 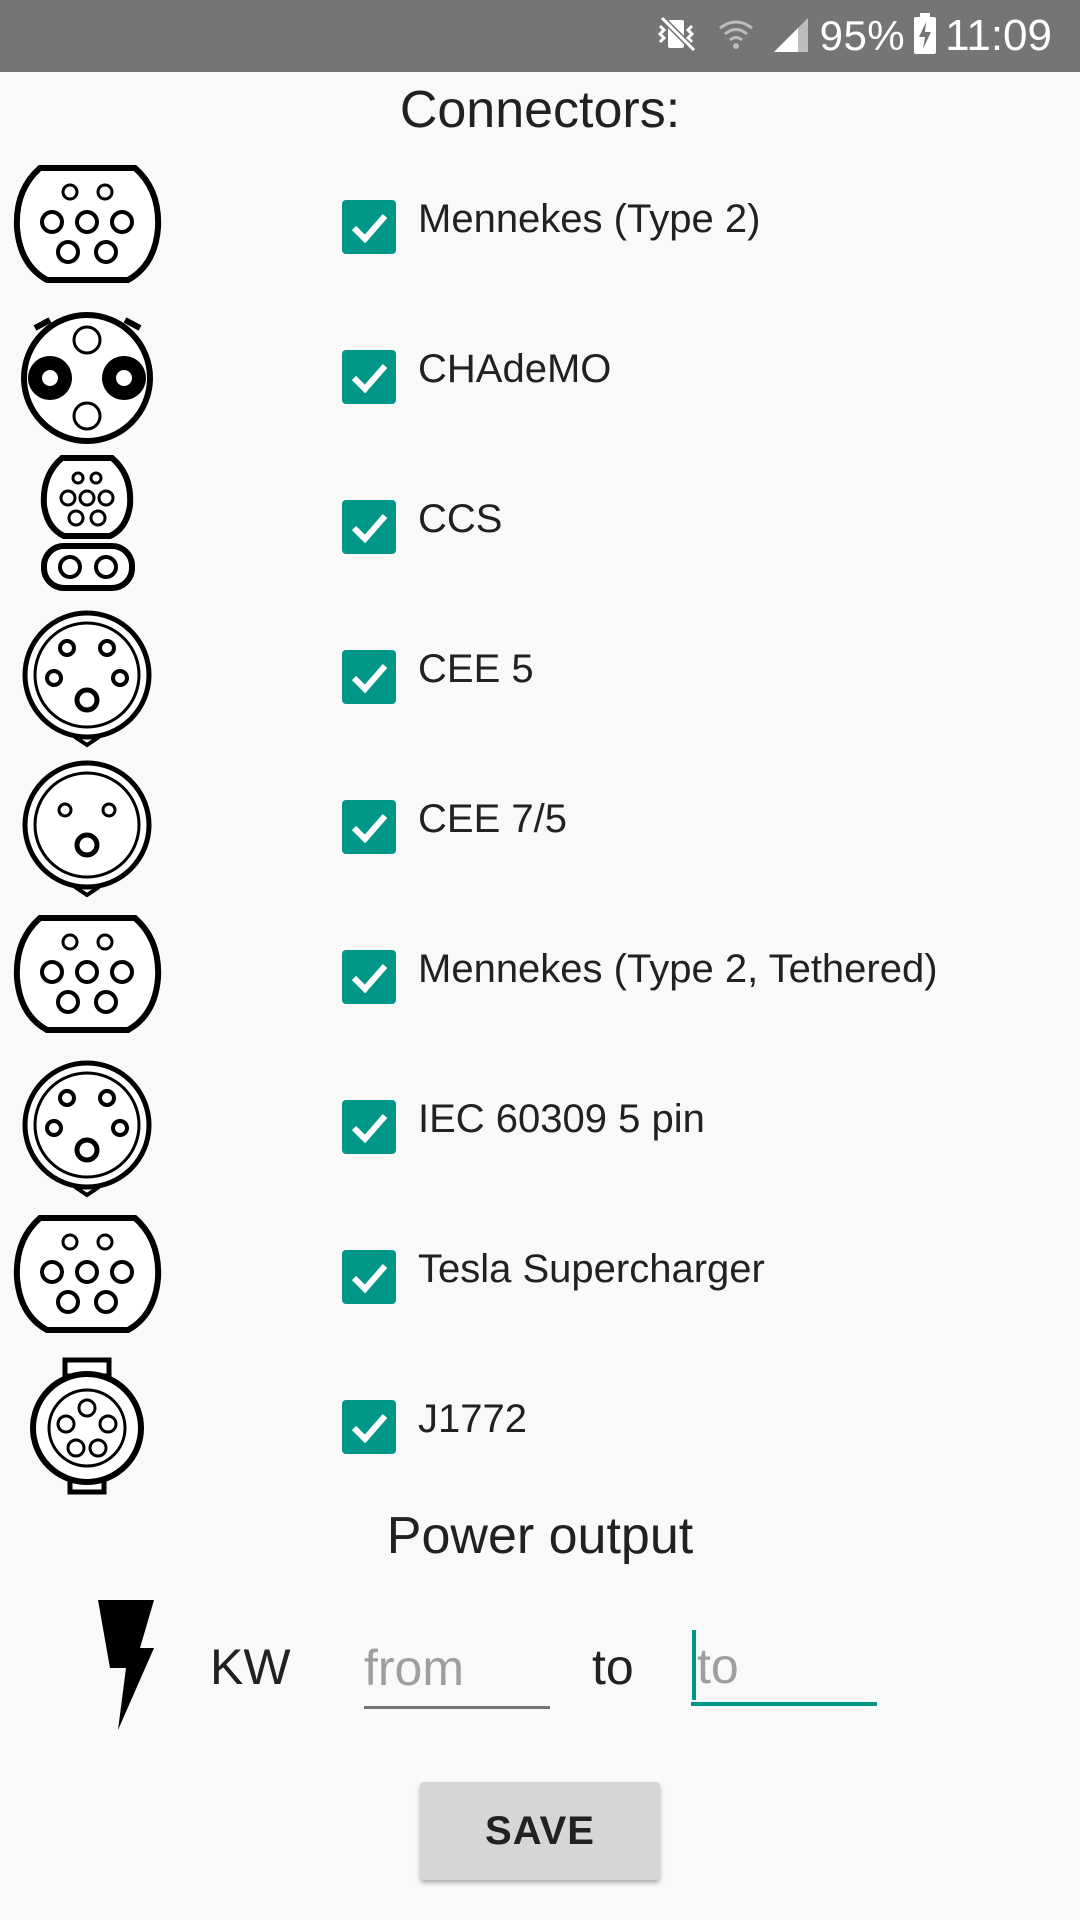 I want to click on battery-percent: 95%, so click(x=862, y=35).